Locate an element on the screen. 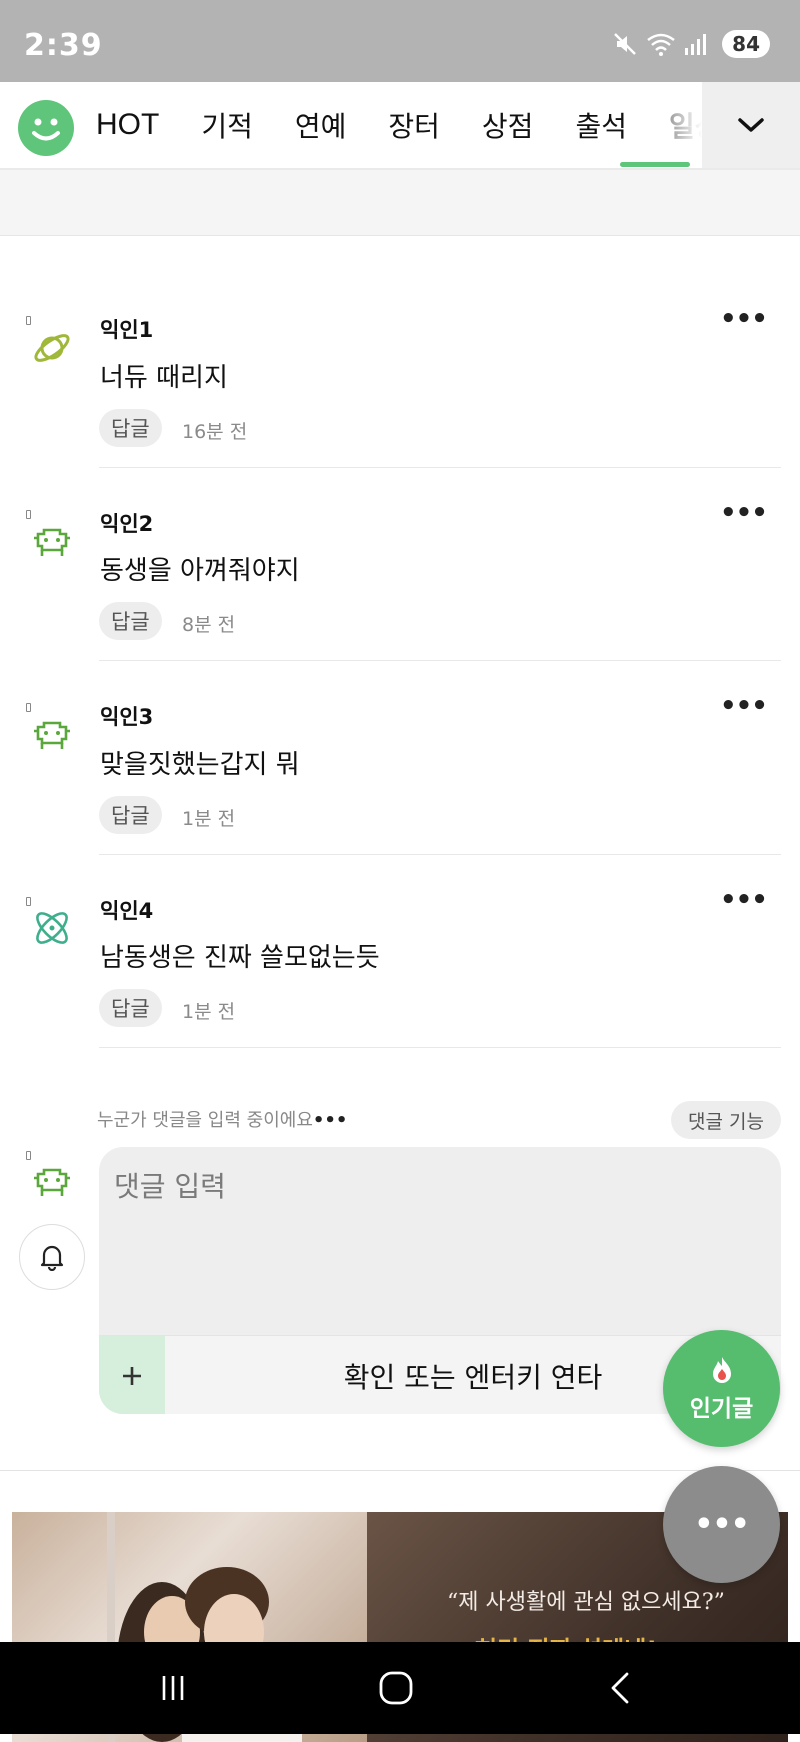 The height and width of the screenshot is (1742, 800). typing-dots: ••• is located at coordinates (330, 1120).